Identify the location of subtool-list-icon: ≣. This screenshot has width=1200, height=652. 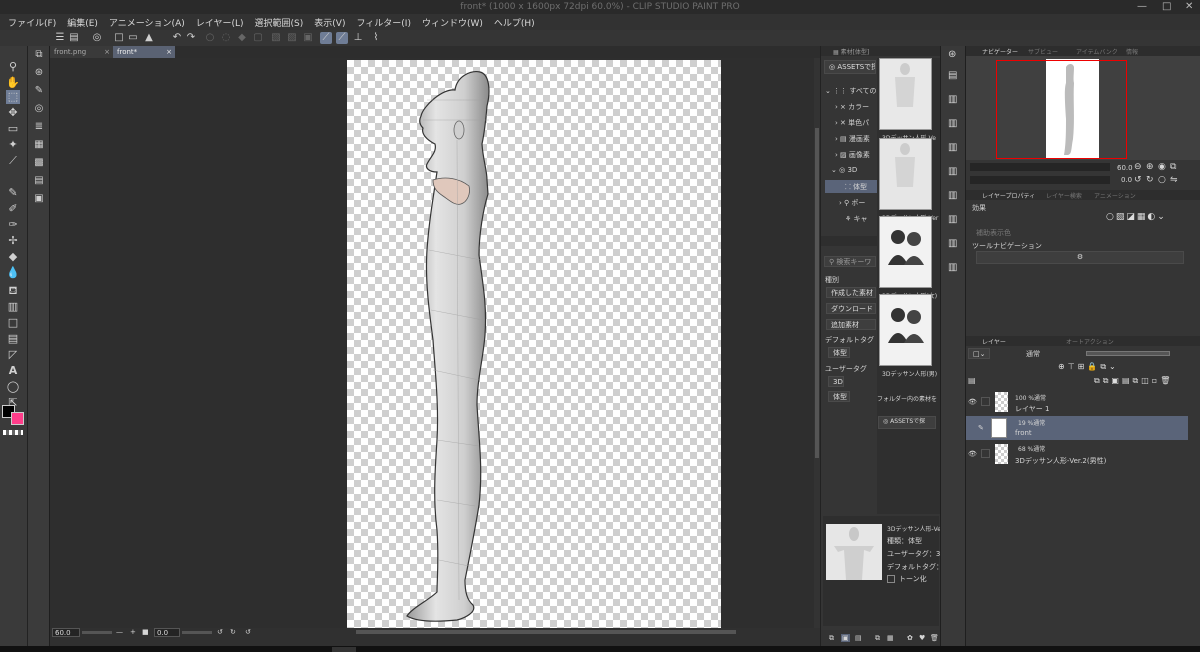
(39, 127).